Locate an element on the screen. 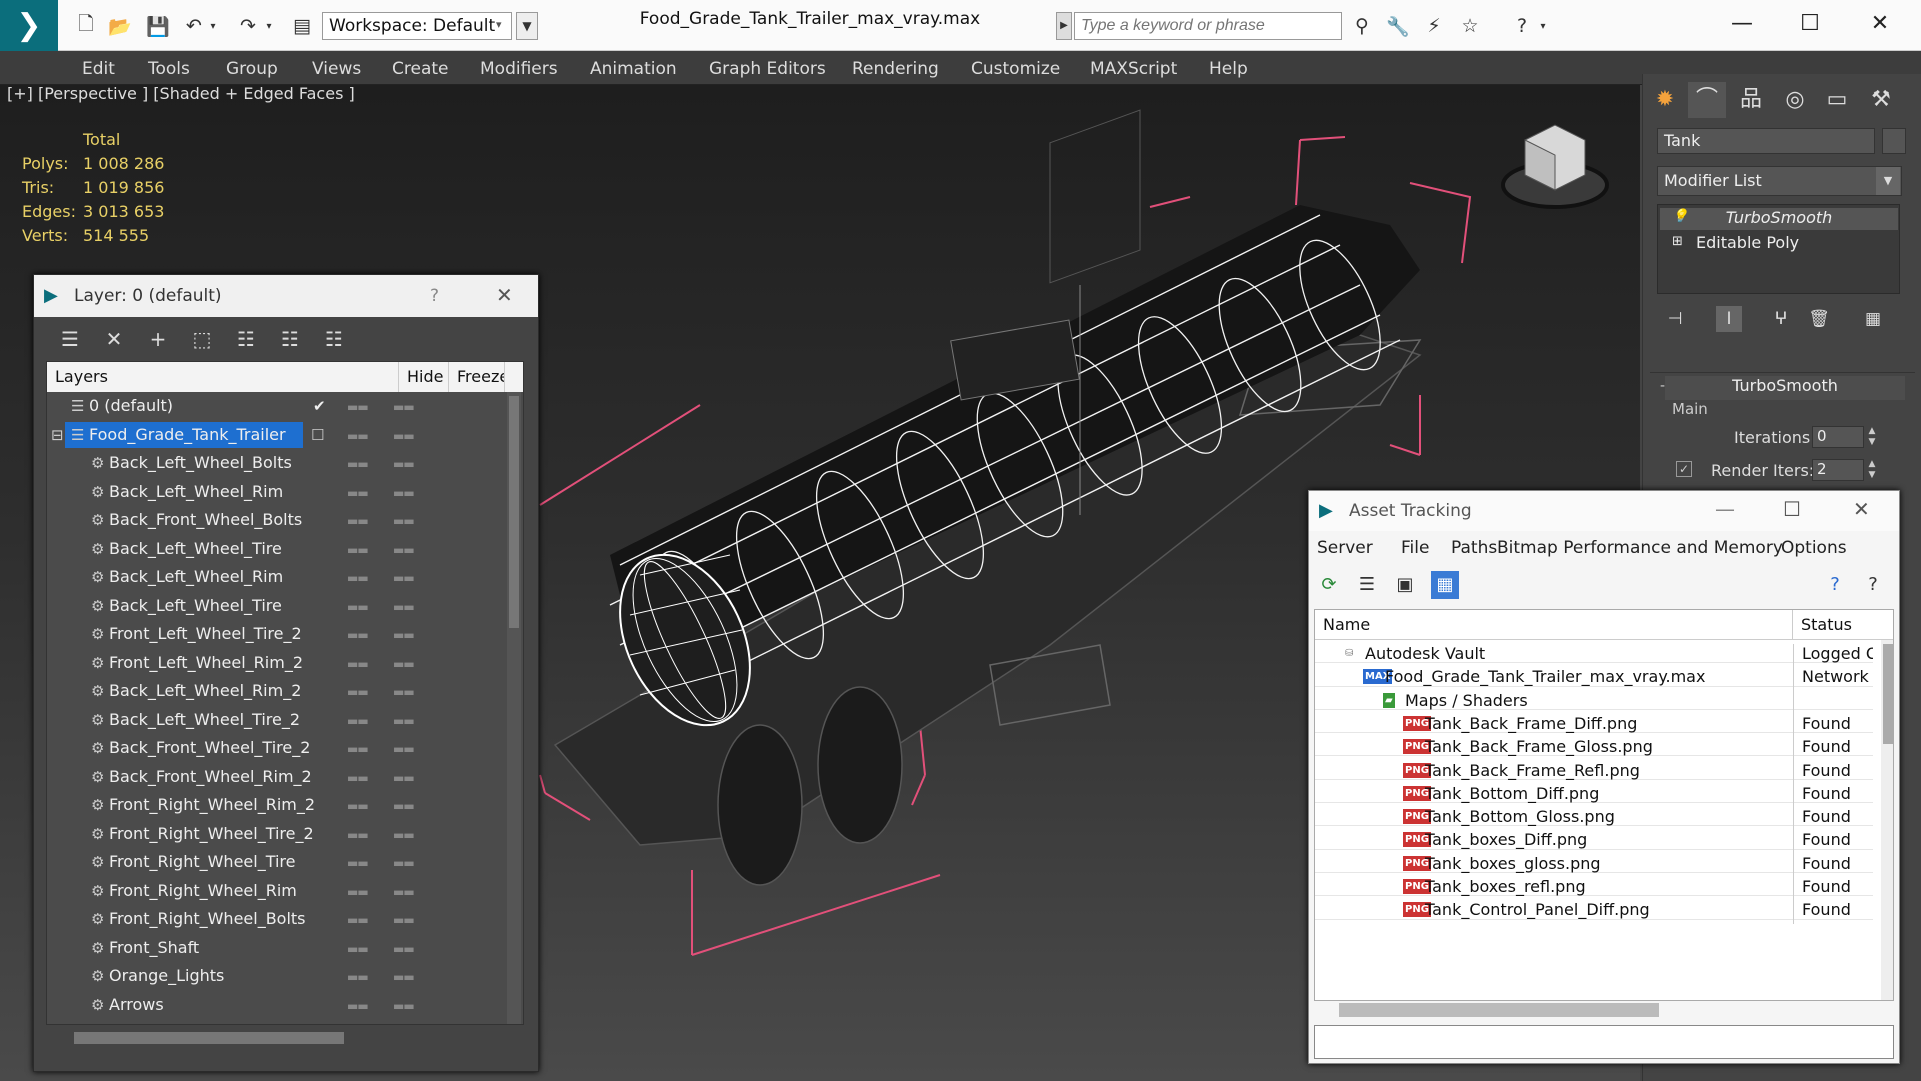 Image resolution: width=1921 pixels, height=1081 pixels. stack-item-turbosmooth: 💡 TurboSmooth is located at coordinates (1779, 219).